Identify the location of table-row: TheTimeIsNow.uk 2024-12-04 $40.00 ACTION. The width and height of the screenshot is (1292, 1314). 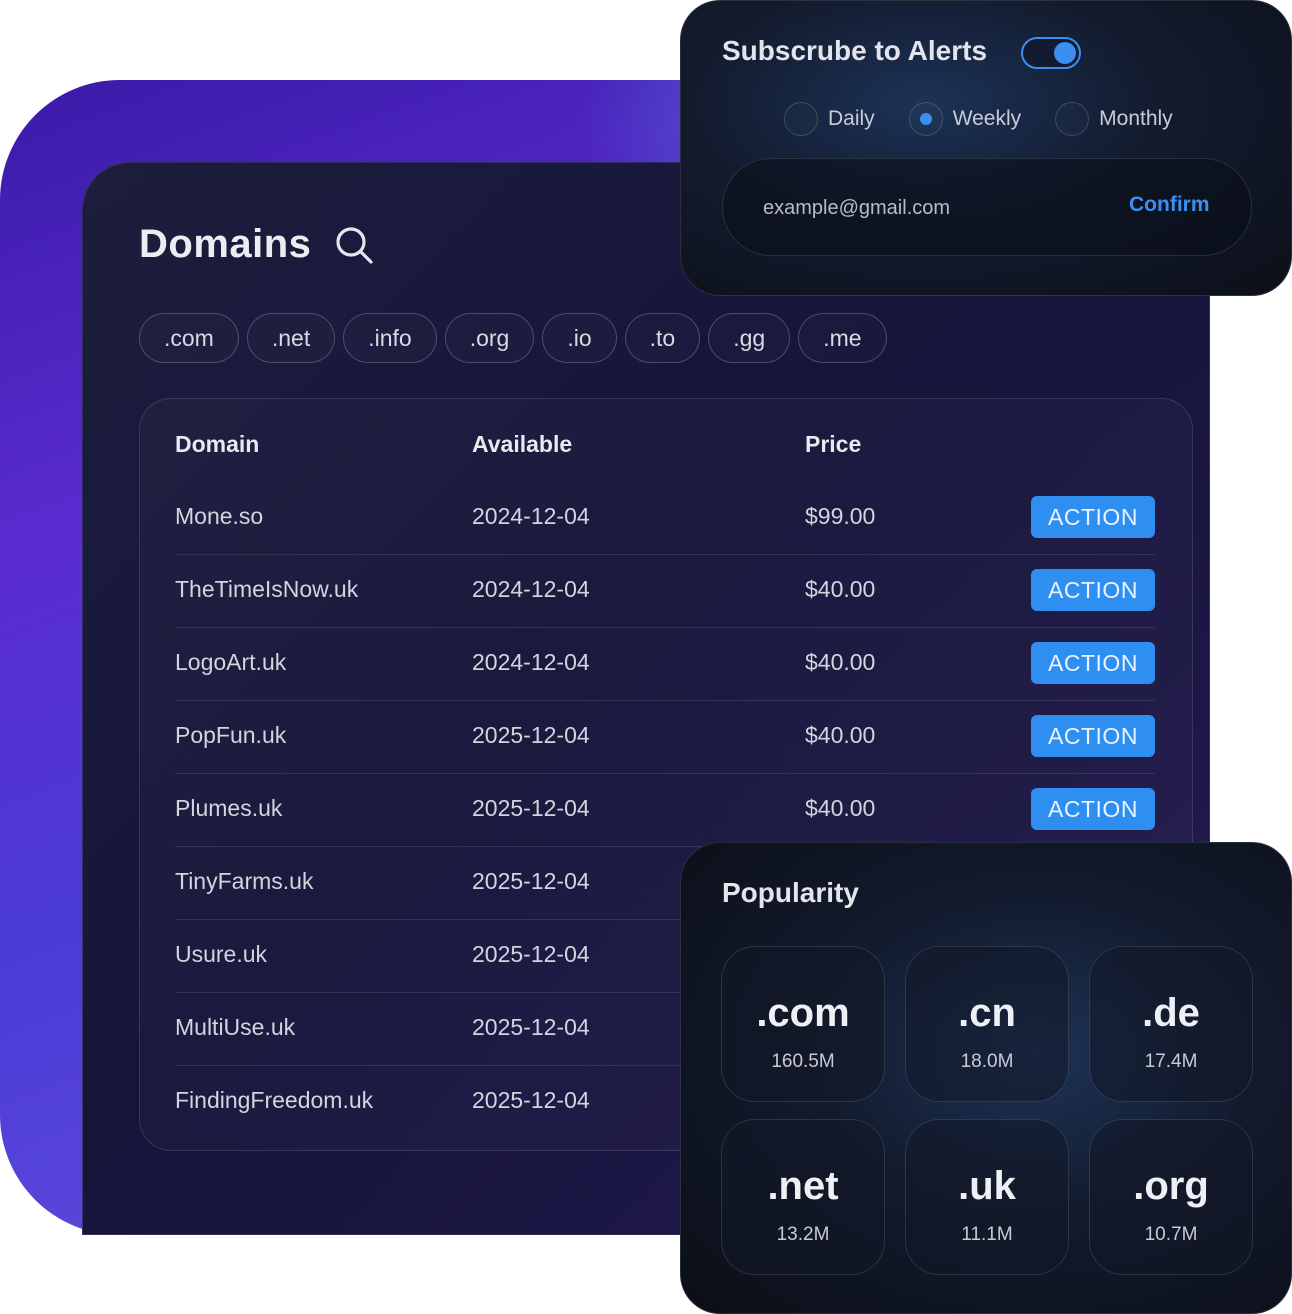
(665, 591).